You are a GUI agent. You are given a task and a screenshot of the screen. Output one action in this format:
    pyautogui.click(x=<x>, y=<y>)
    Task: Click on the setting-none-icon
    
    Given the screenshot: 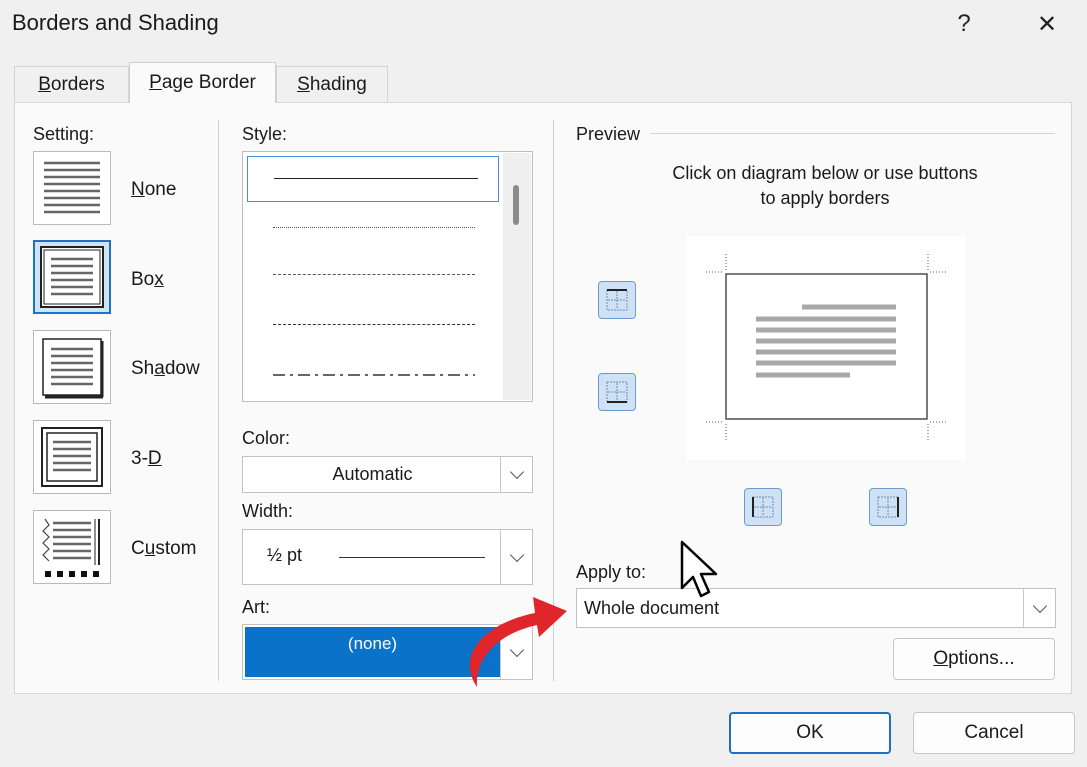 What is the action you would take?
    pyautogui.click(x=72, y=187)
    